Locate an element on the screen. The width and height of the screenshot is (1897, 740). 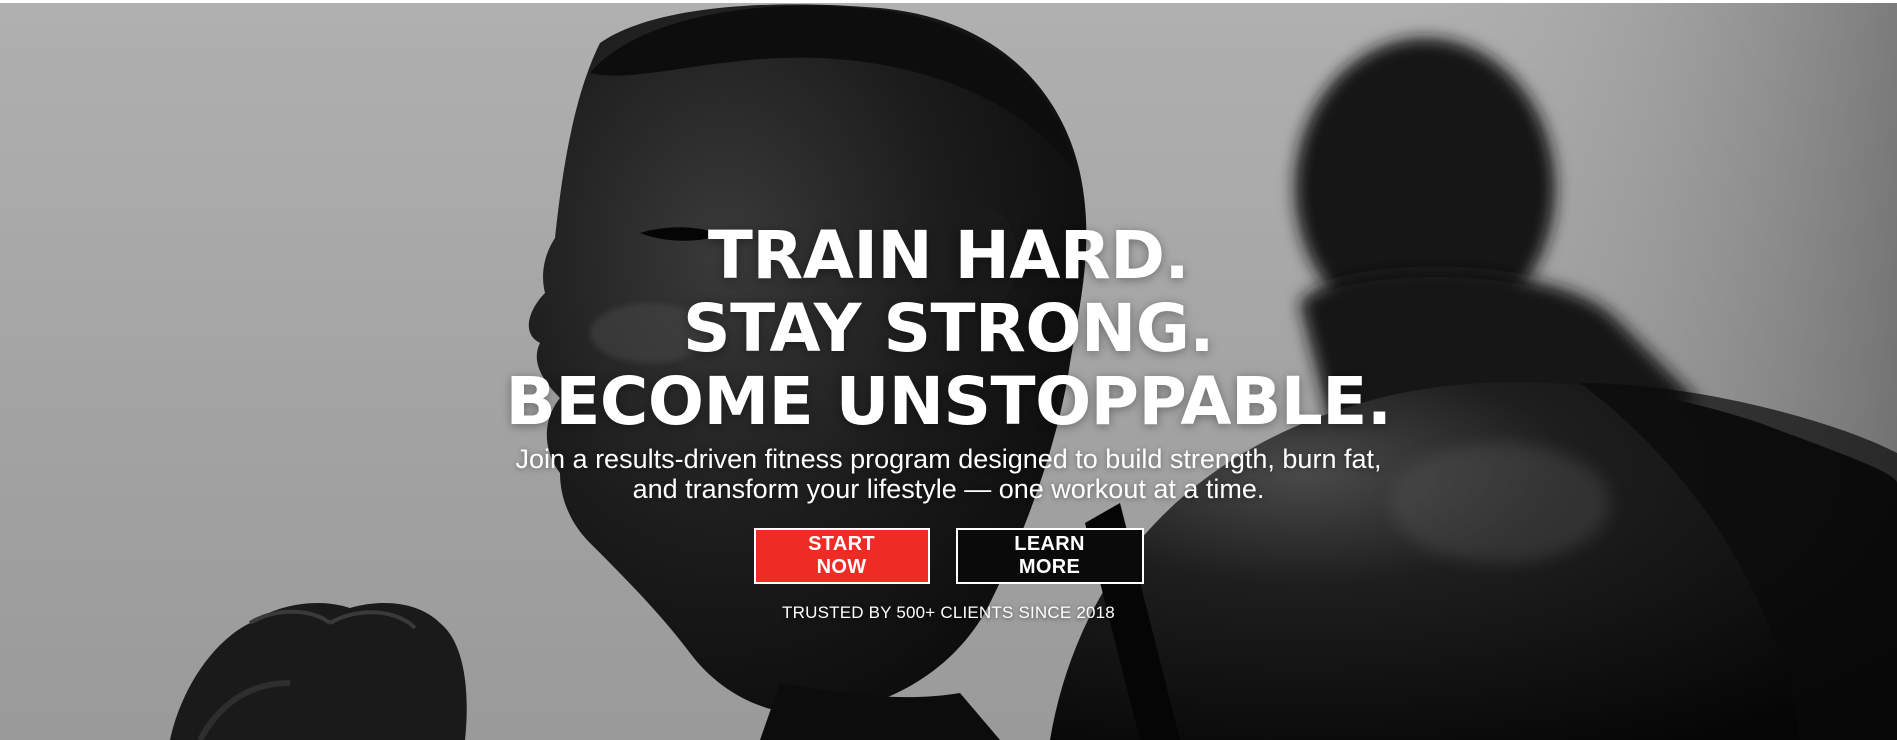
start-now-button: START NOW is located at coordinates (841, 556).